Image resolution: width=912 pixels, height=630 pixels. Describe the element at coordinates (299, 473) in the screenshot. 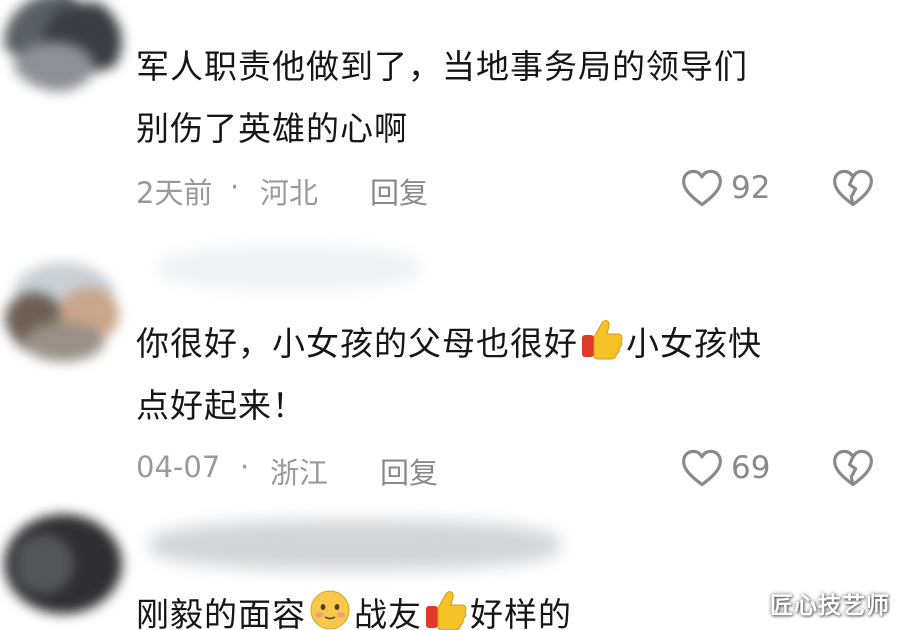

I see `comment-region: 浙江` at that location.